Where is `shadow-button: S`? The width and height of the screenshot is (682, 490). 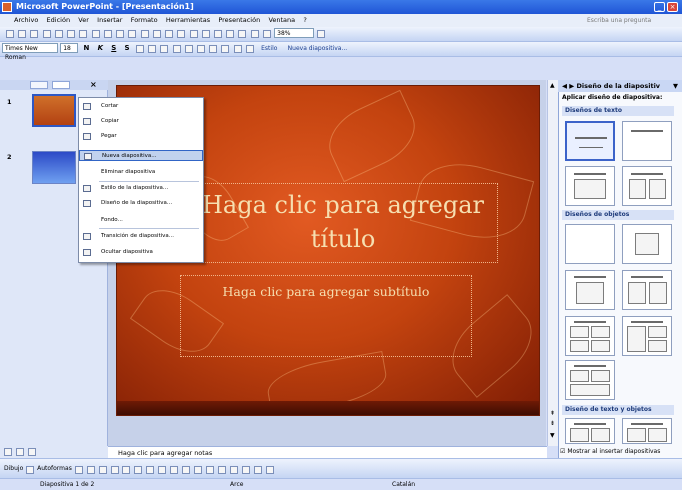
shadow-button: S is located at coordinates (127, 48).